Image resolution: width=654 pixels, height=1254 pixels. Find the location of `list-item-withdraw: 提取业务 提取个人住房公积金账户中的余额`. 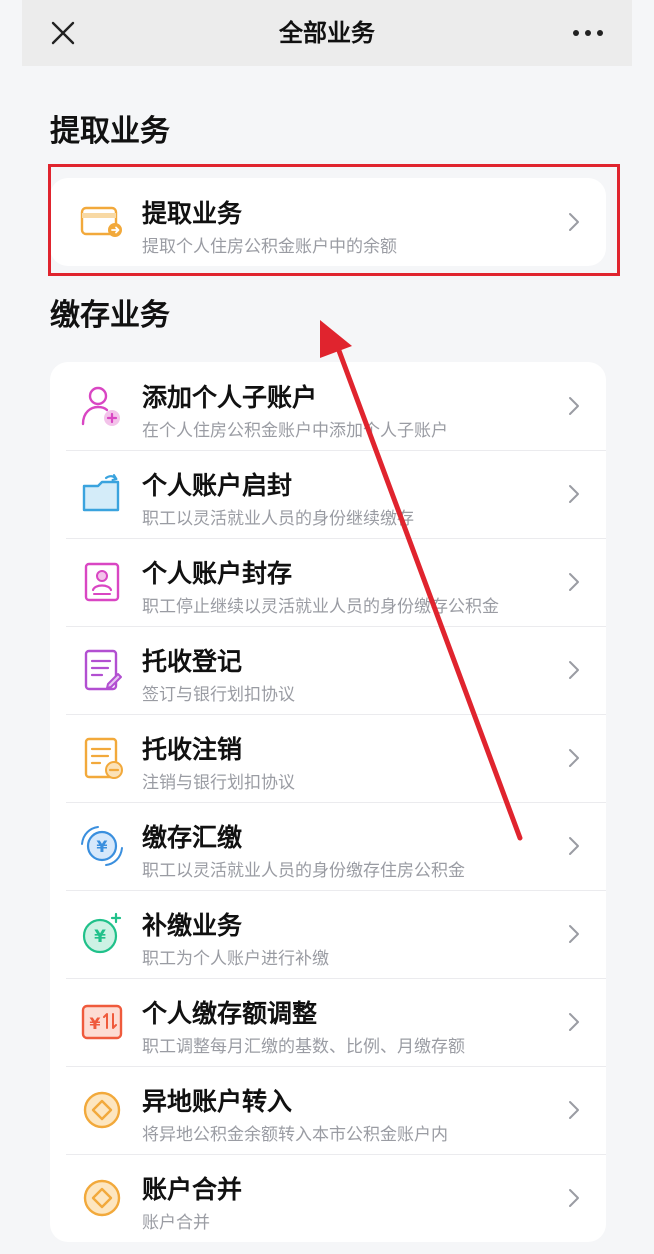

list-item-withdraw: 提取业务 提取个人住房公积金账户中的余额 is located at coordinates (328, 222).